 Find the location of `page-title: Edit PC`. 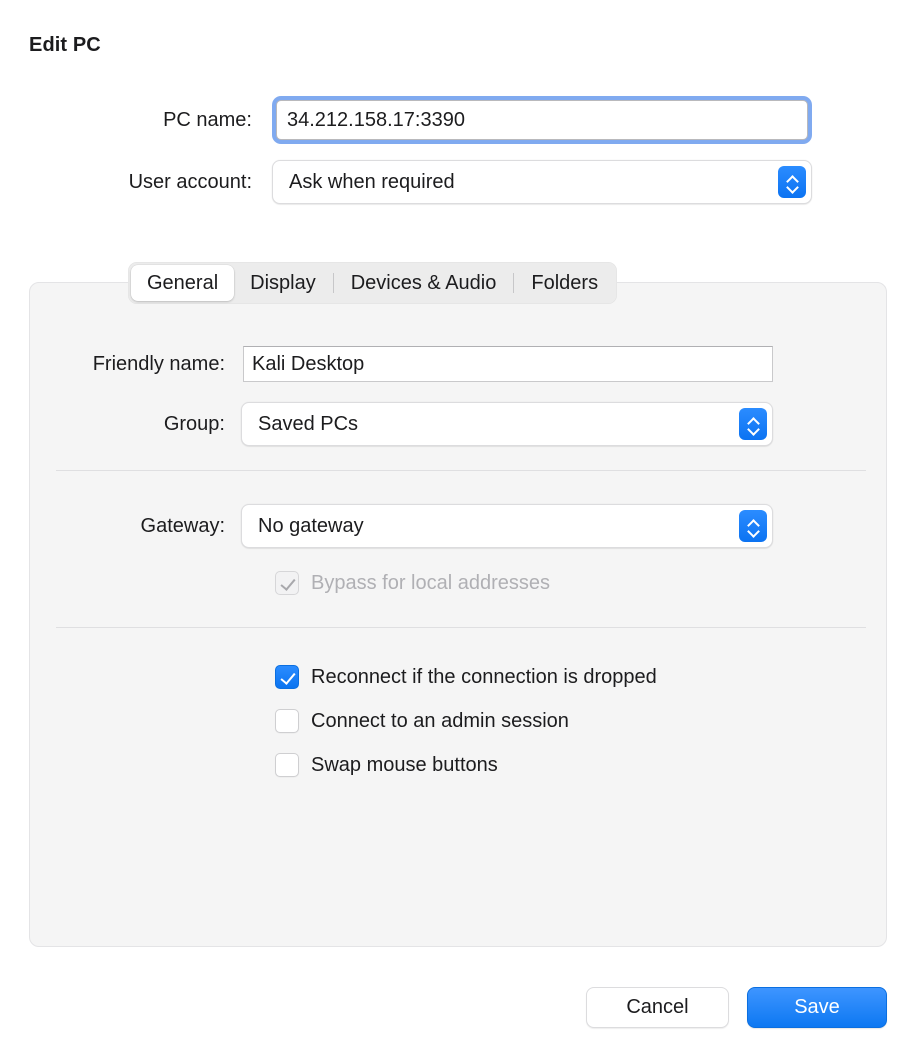

page-title: Edit PC is located at coordinates (65, 45).